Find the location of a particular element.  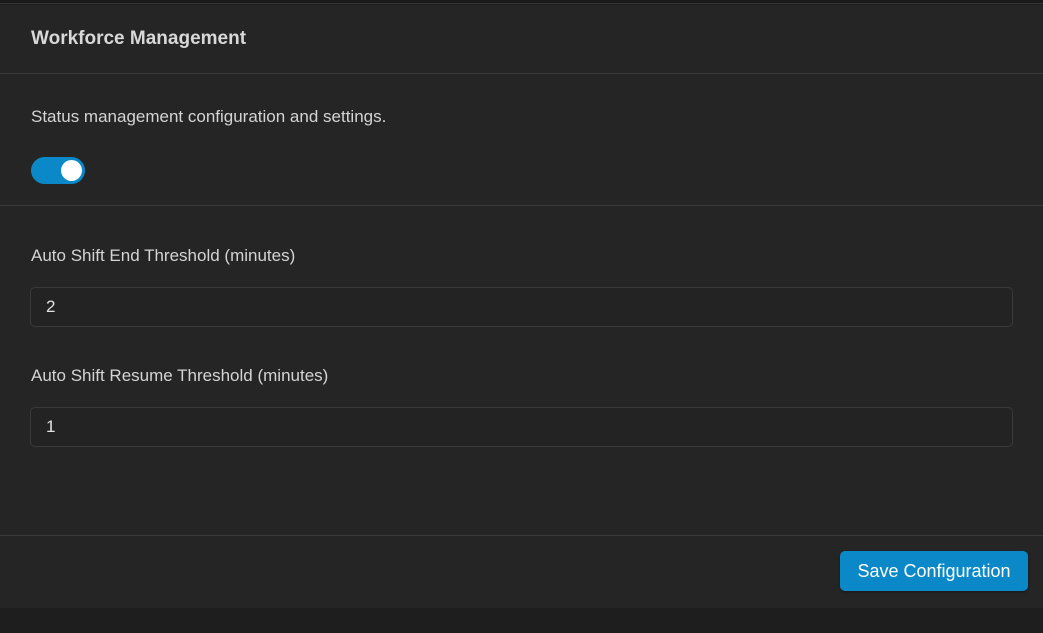

shift-resume-threshold-label: Auto Shift Resume Threshold (minutes) is located at coordinates (180, 375).